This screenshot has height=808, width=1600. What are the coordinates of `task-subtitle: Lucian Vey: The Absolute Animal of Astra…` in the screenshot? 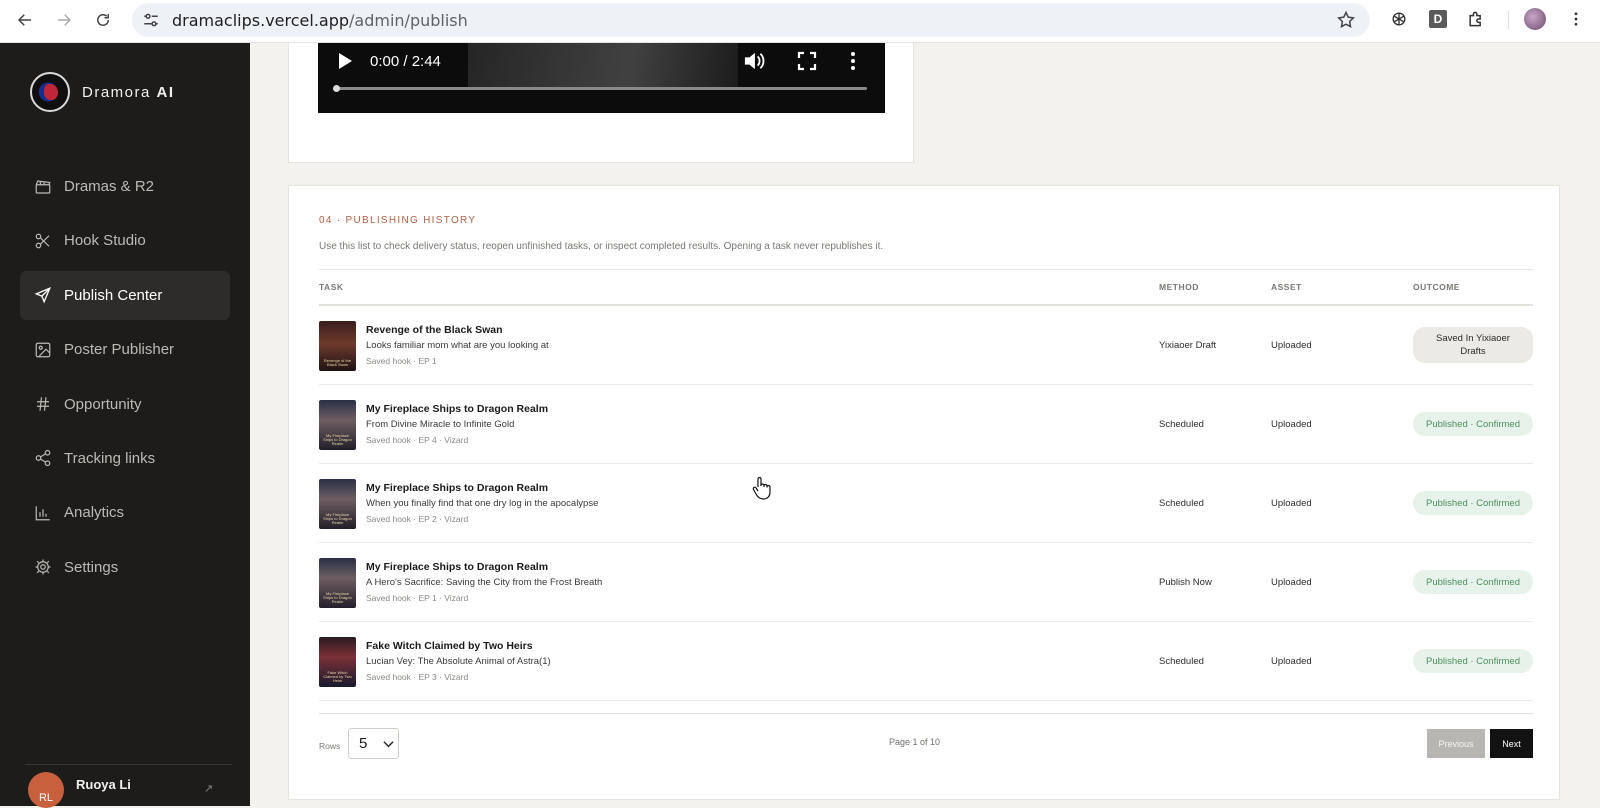 It's located at (458, 661).